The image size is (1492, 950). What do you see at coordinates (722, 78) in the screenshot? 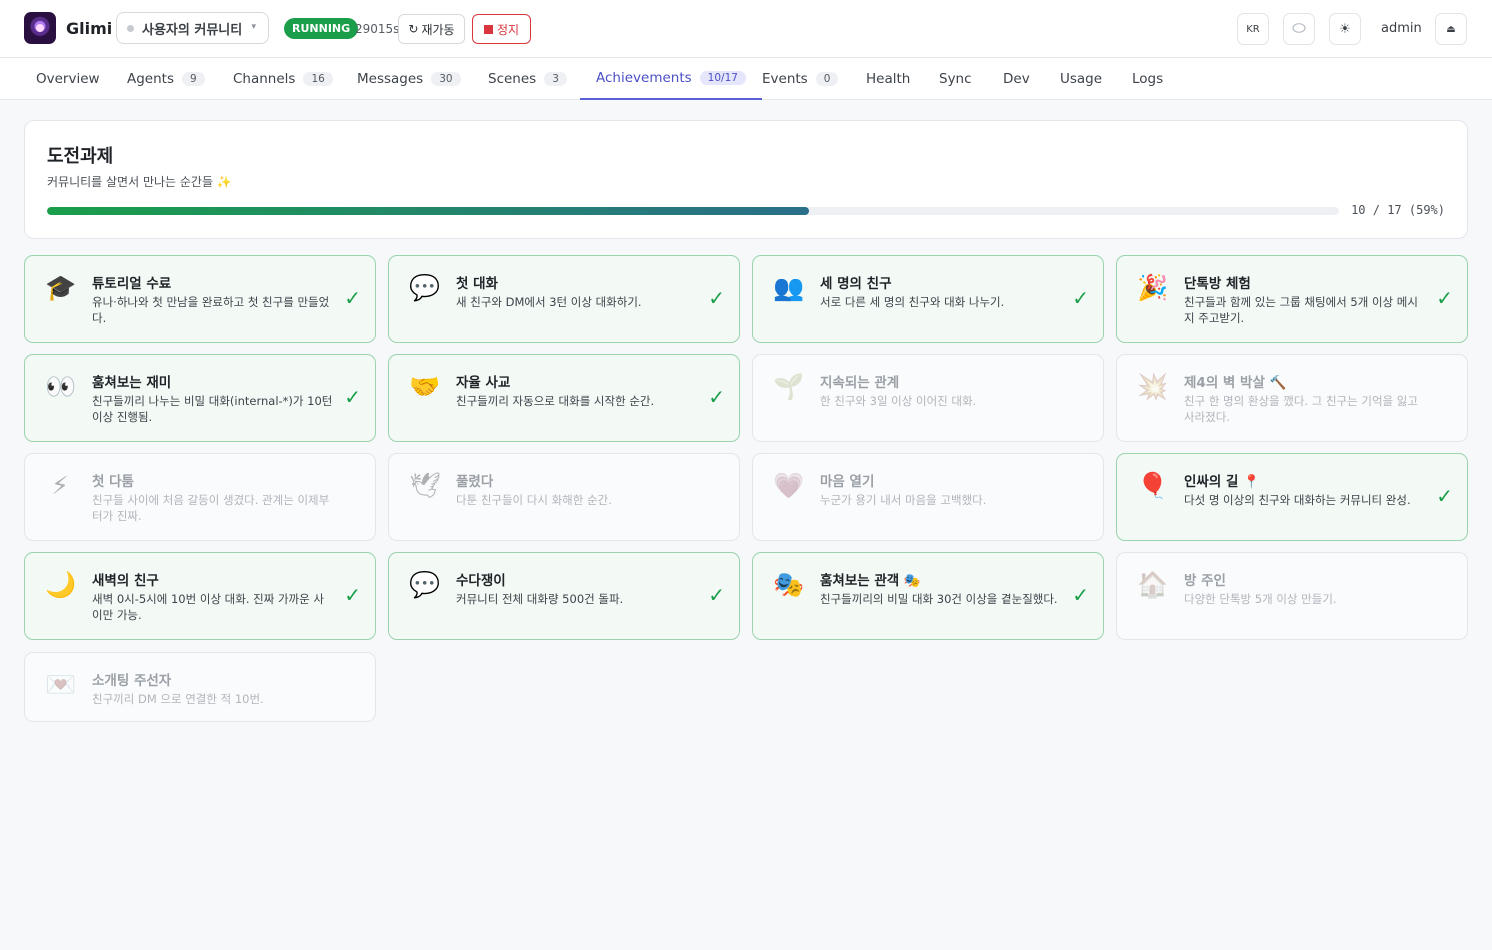
I see `tab-count-badge: 10/17` at bounding box center [722, 78].